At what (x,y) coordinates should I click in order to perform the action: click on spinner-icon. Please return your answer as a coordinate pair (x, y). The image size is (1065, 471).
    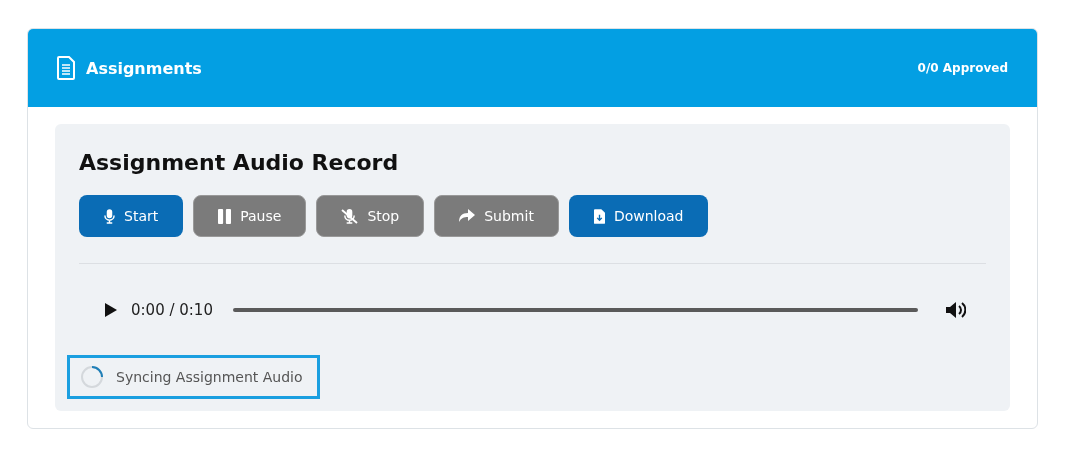
    Looking at the image, I should click on (92, 377).